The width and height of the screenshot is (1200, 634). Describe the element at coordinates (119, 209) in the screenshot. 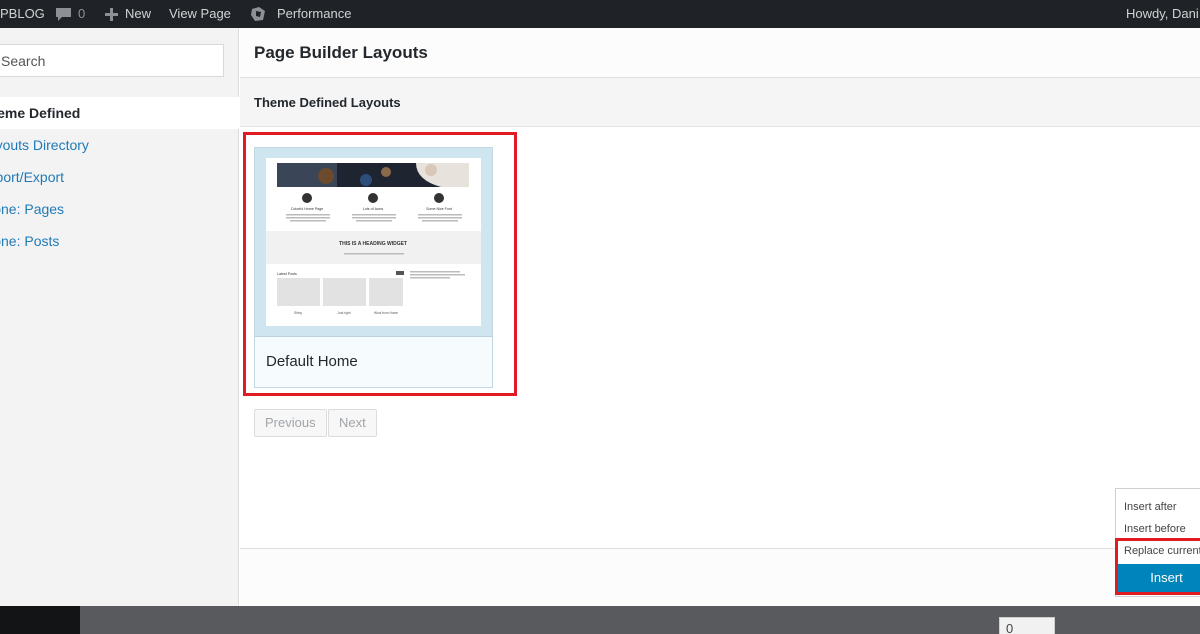

I see `sidebar-item-clone-pages: Clone: Pages` at that location.